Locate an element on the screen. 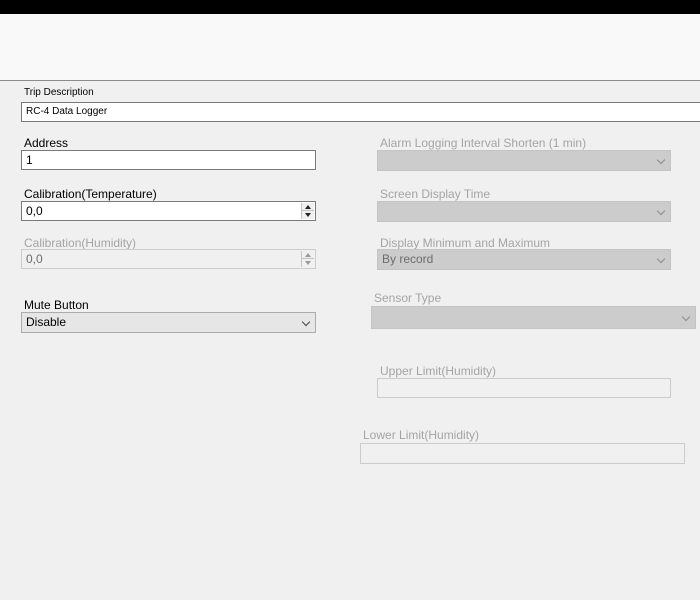 The width and height of the screenshot is (700, 600). calibration-temperature-value: 0,0 is located at coordinates (34, 211).